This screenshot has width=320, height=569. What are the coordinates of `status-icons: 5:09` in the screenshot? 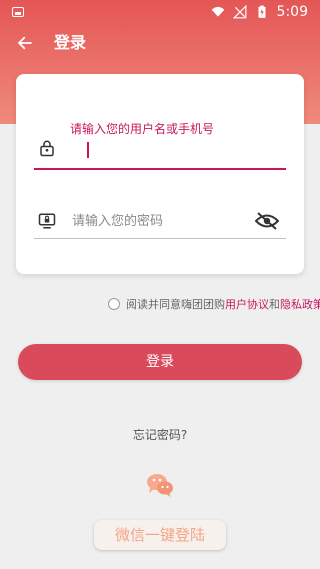 It's located at (259, 12).